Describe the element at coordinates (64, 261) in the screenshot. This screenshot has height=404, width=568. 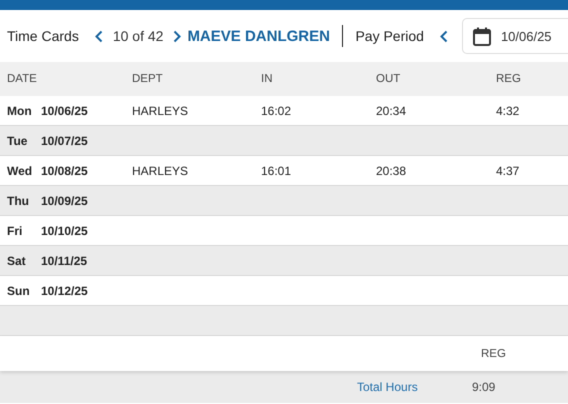
I see `date-cell-text: 10/11/25` at that location.